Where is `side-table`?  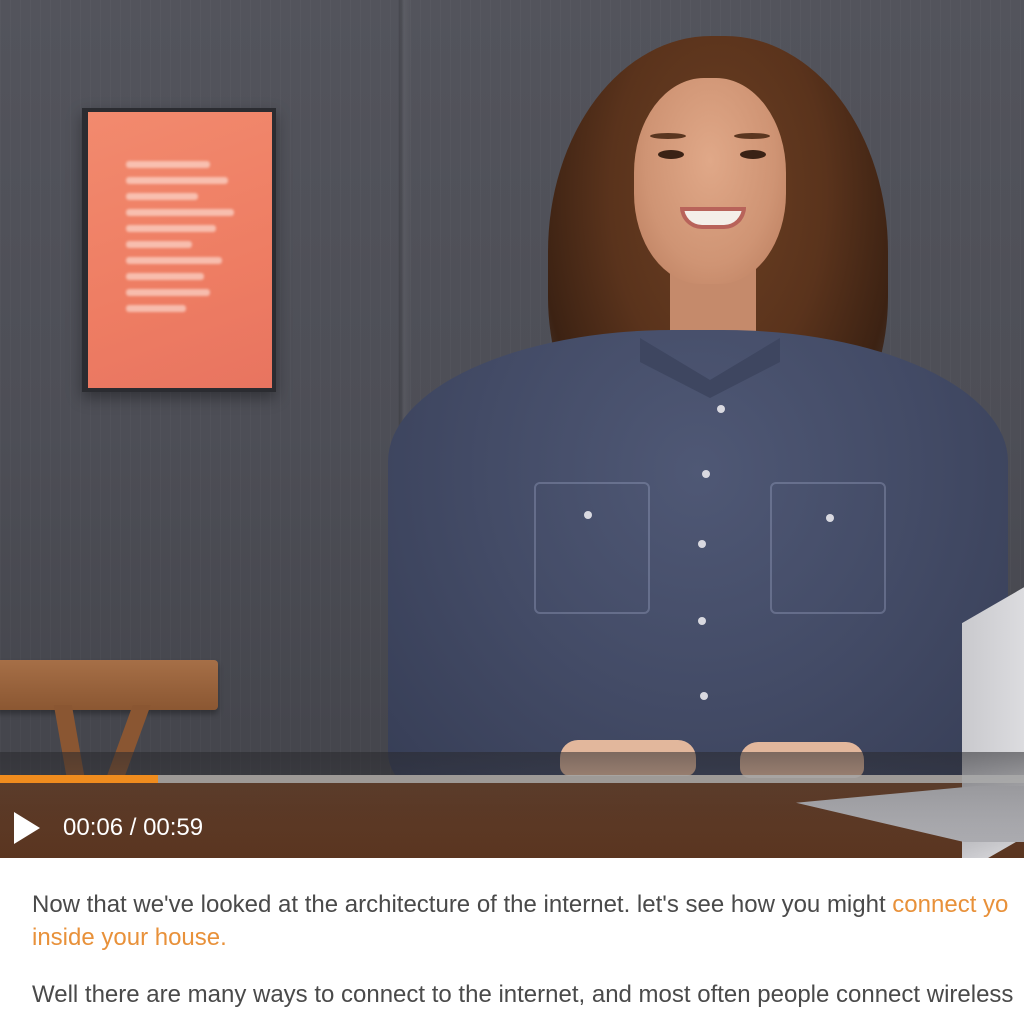 side-table is located at coordinates (109, 685).